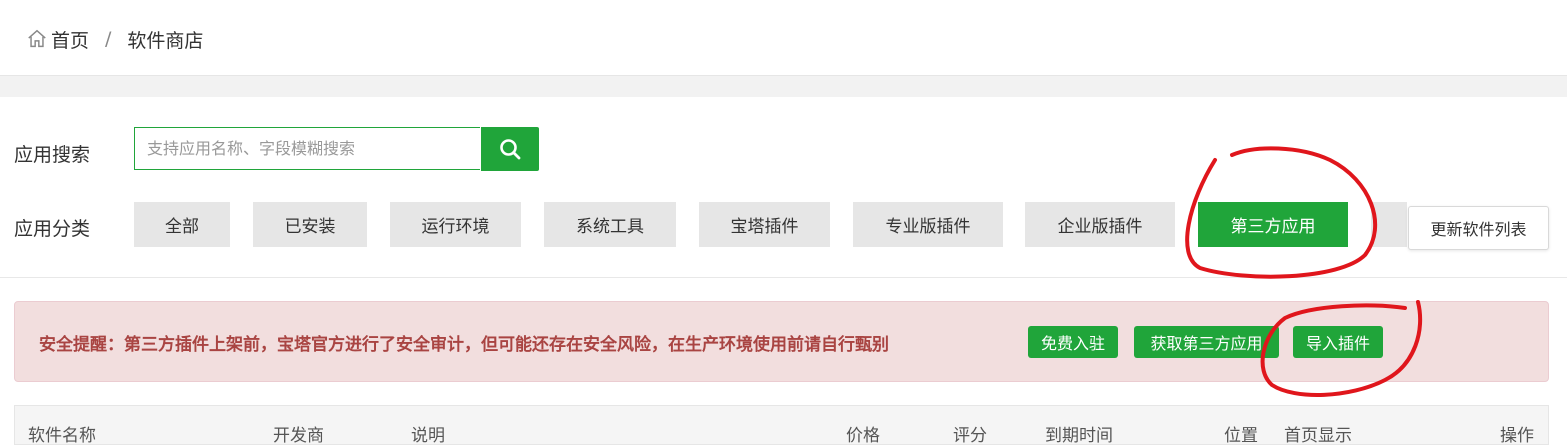  What do you see at coordinates (1079, 433) in the screenshot?
I see `column-expiry: 到期时间` at bounding box center [1079, 433].